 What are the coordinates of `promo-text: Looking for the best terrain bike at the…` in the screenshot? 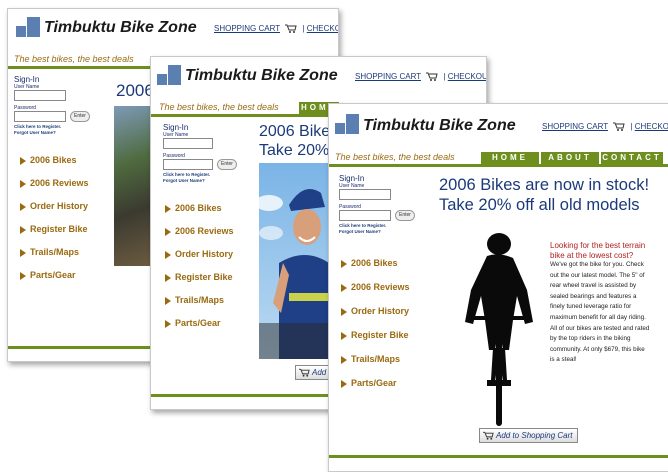 It's located at (600, 303).